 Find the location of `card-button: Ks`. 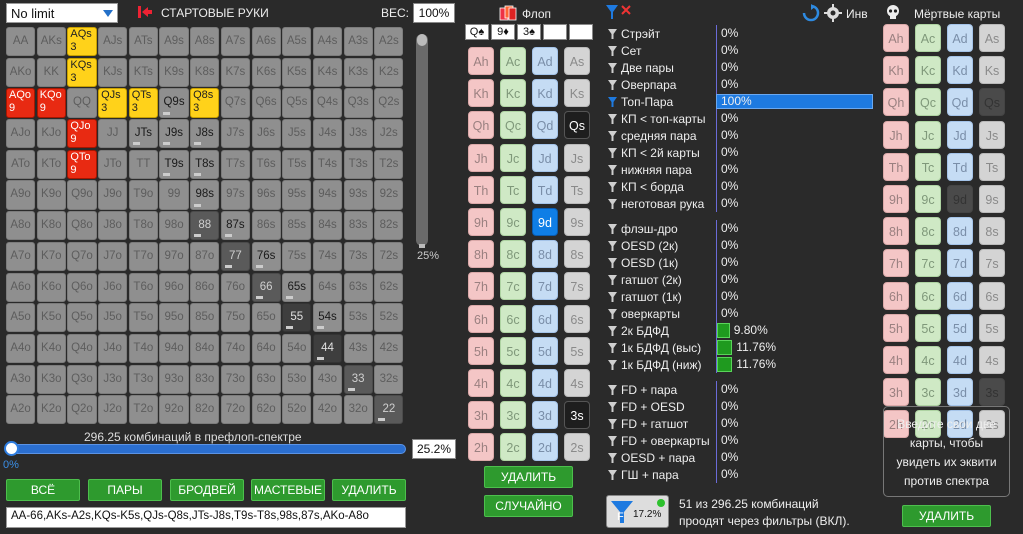

card-button: Ks is located at coordinates (577, 93).